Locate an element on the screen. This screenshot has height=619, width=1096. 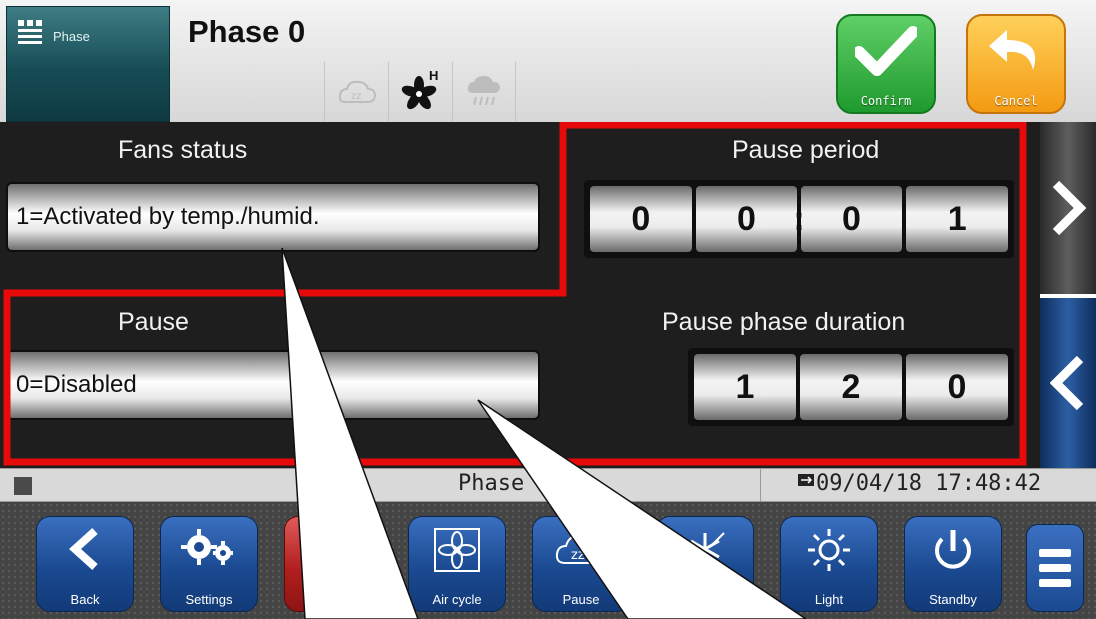
pause-button: zz Pause is located at coordinates (581, 564).